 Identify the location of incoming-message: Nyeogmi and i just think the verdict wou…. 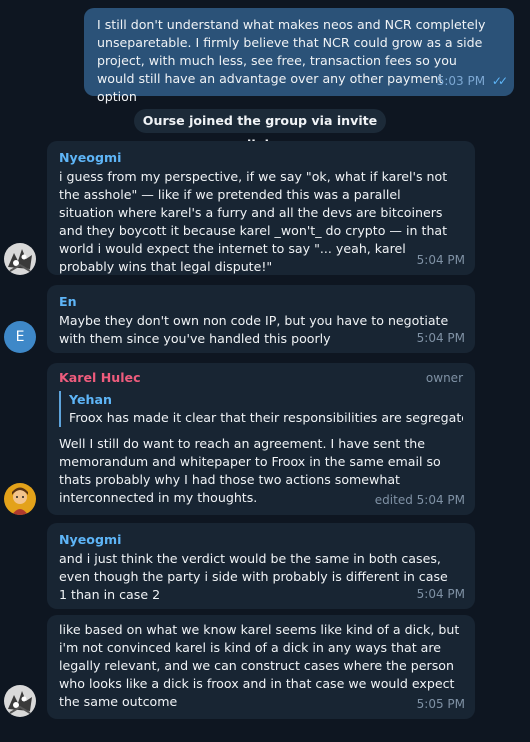
(261, 566).